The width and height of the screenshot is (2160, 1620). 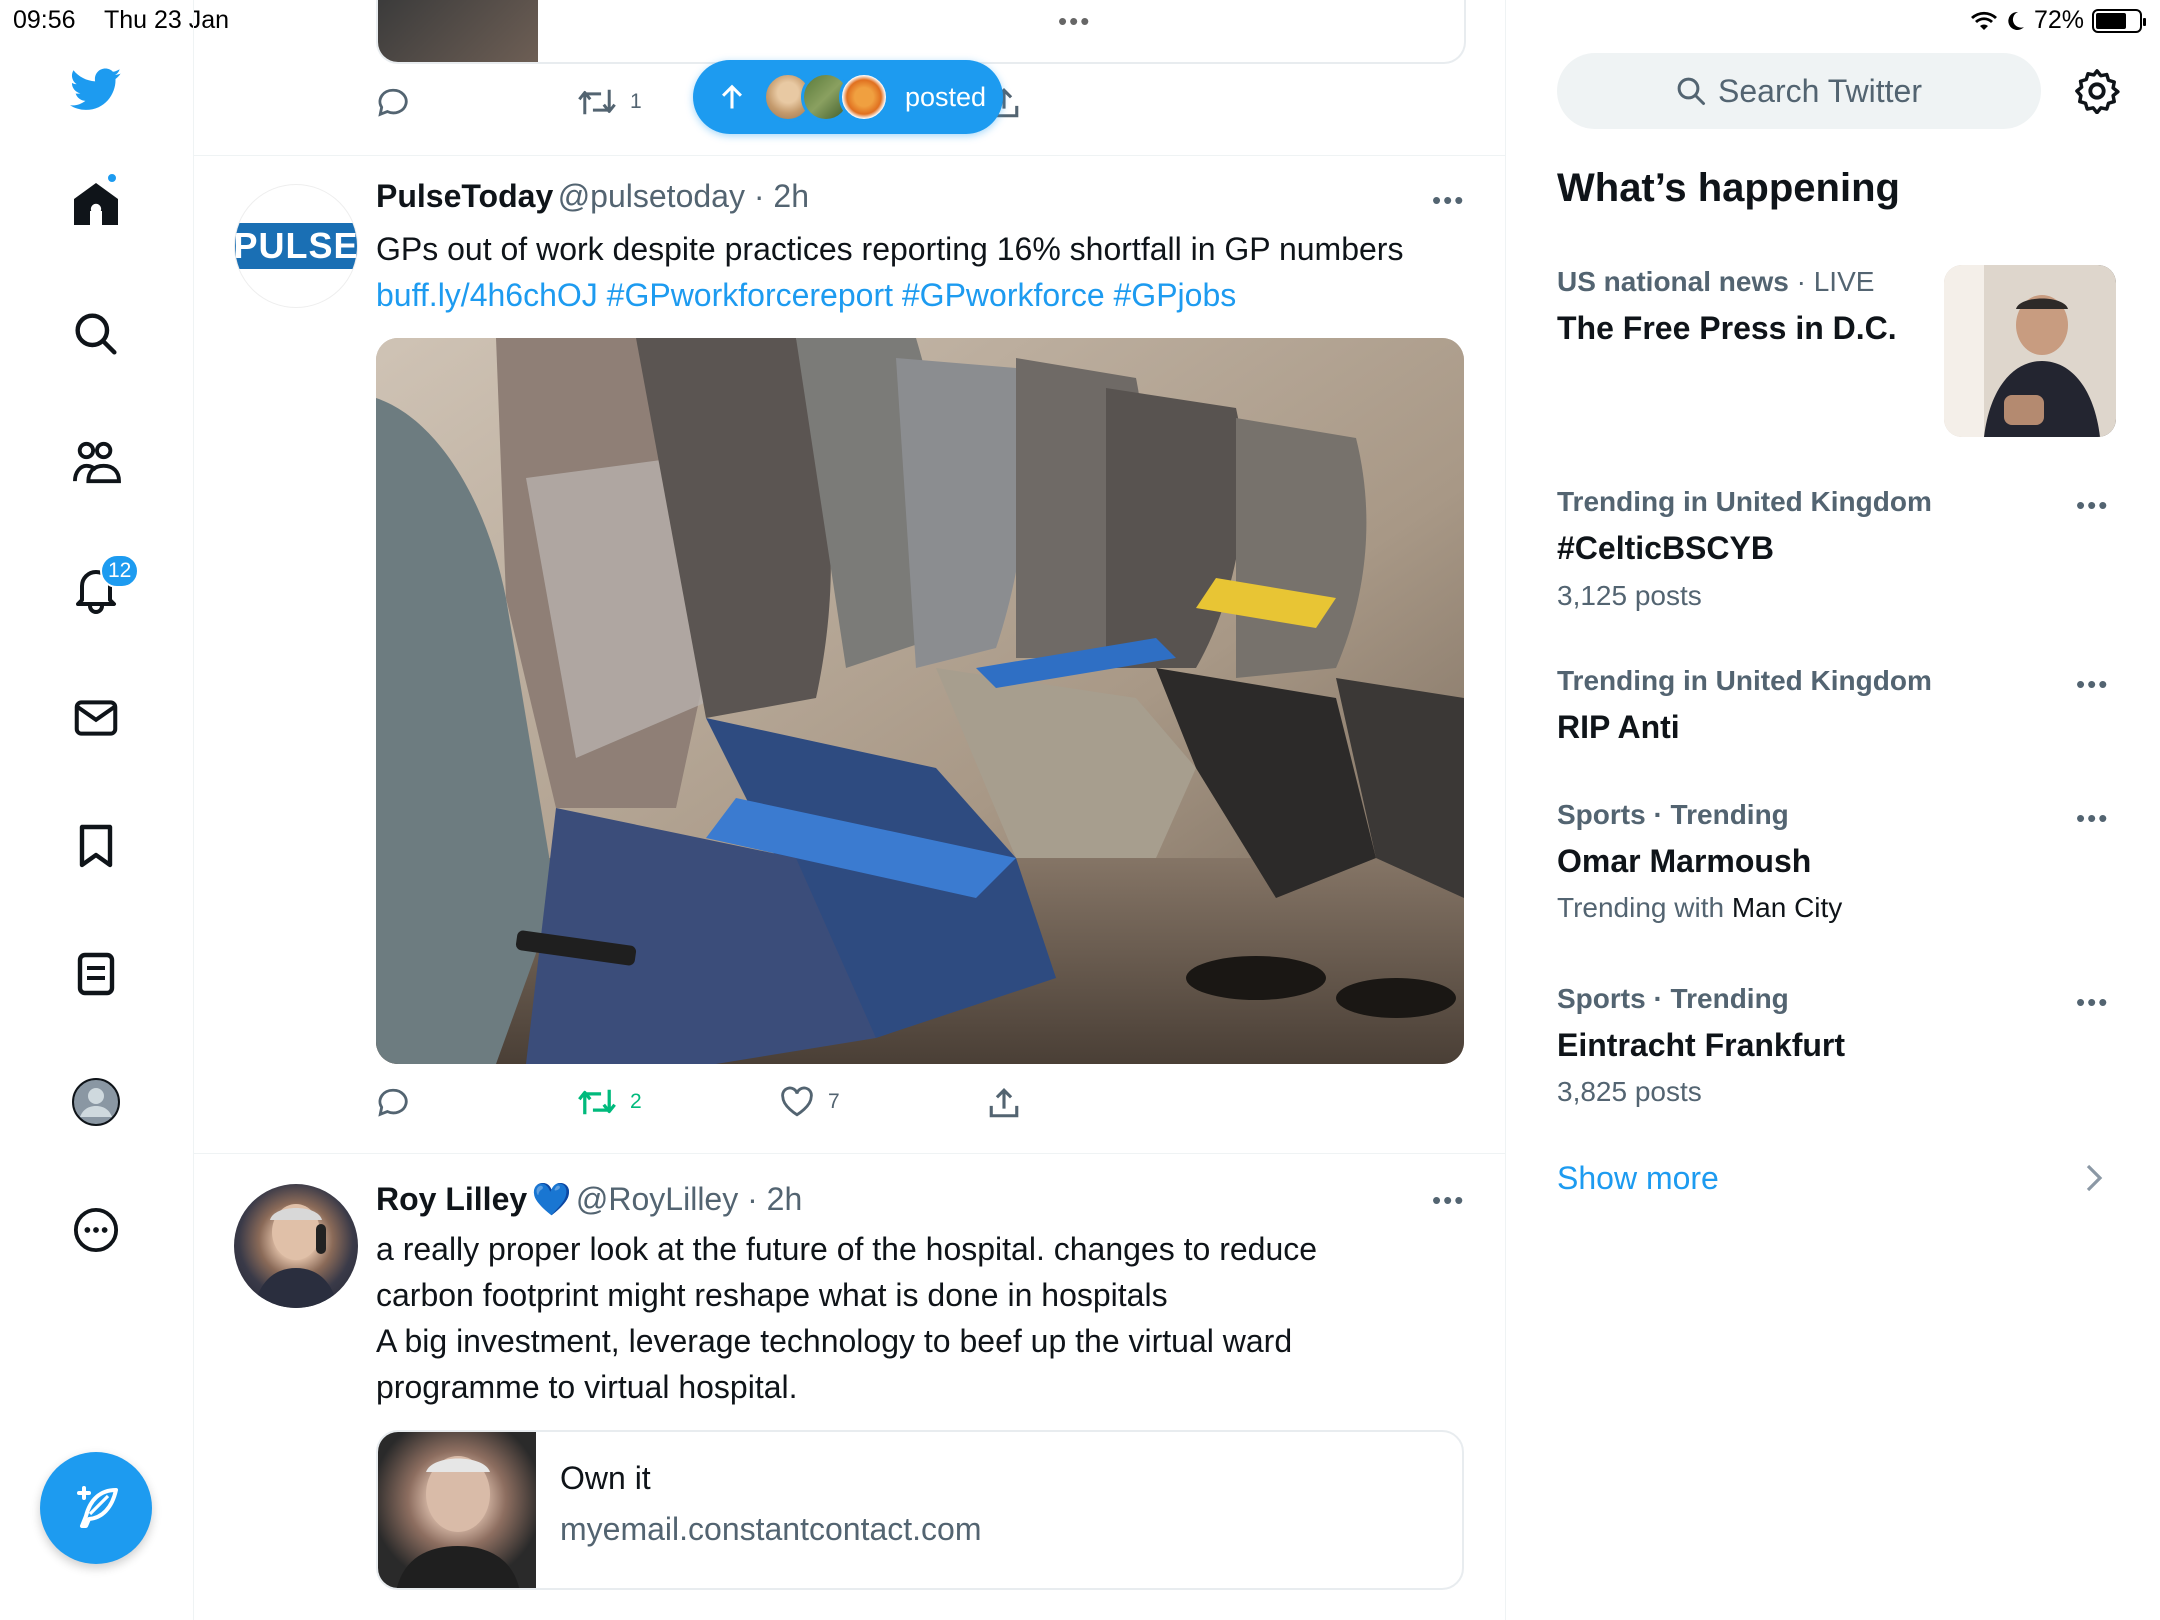 I want to click on show-more-link: Show more, so click(x=1638, y=1178).